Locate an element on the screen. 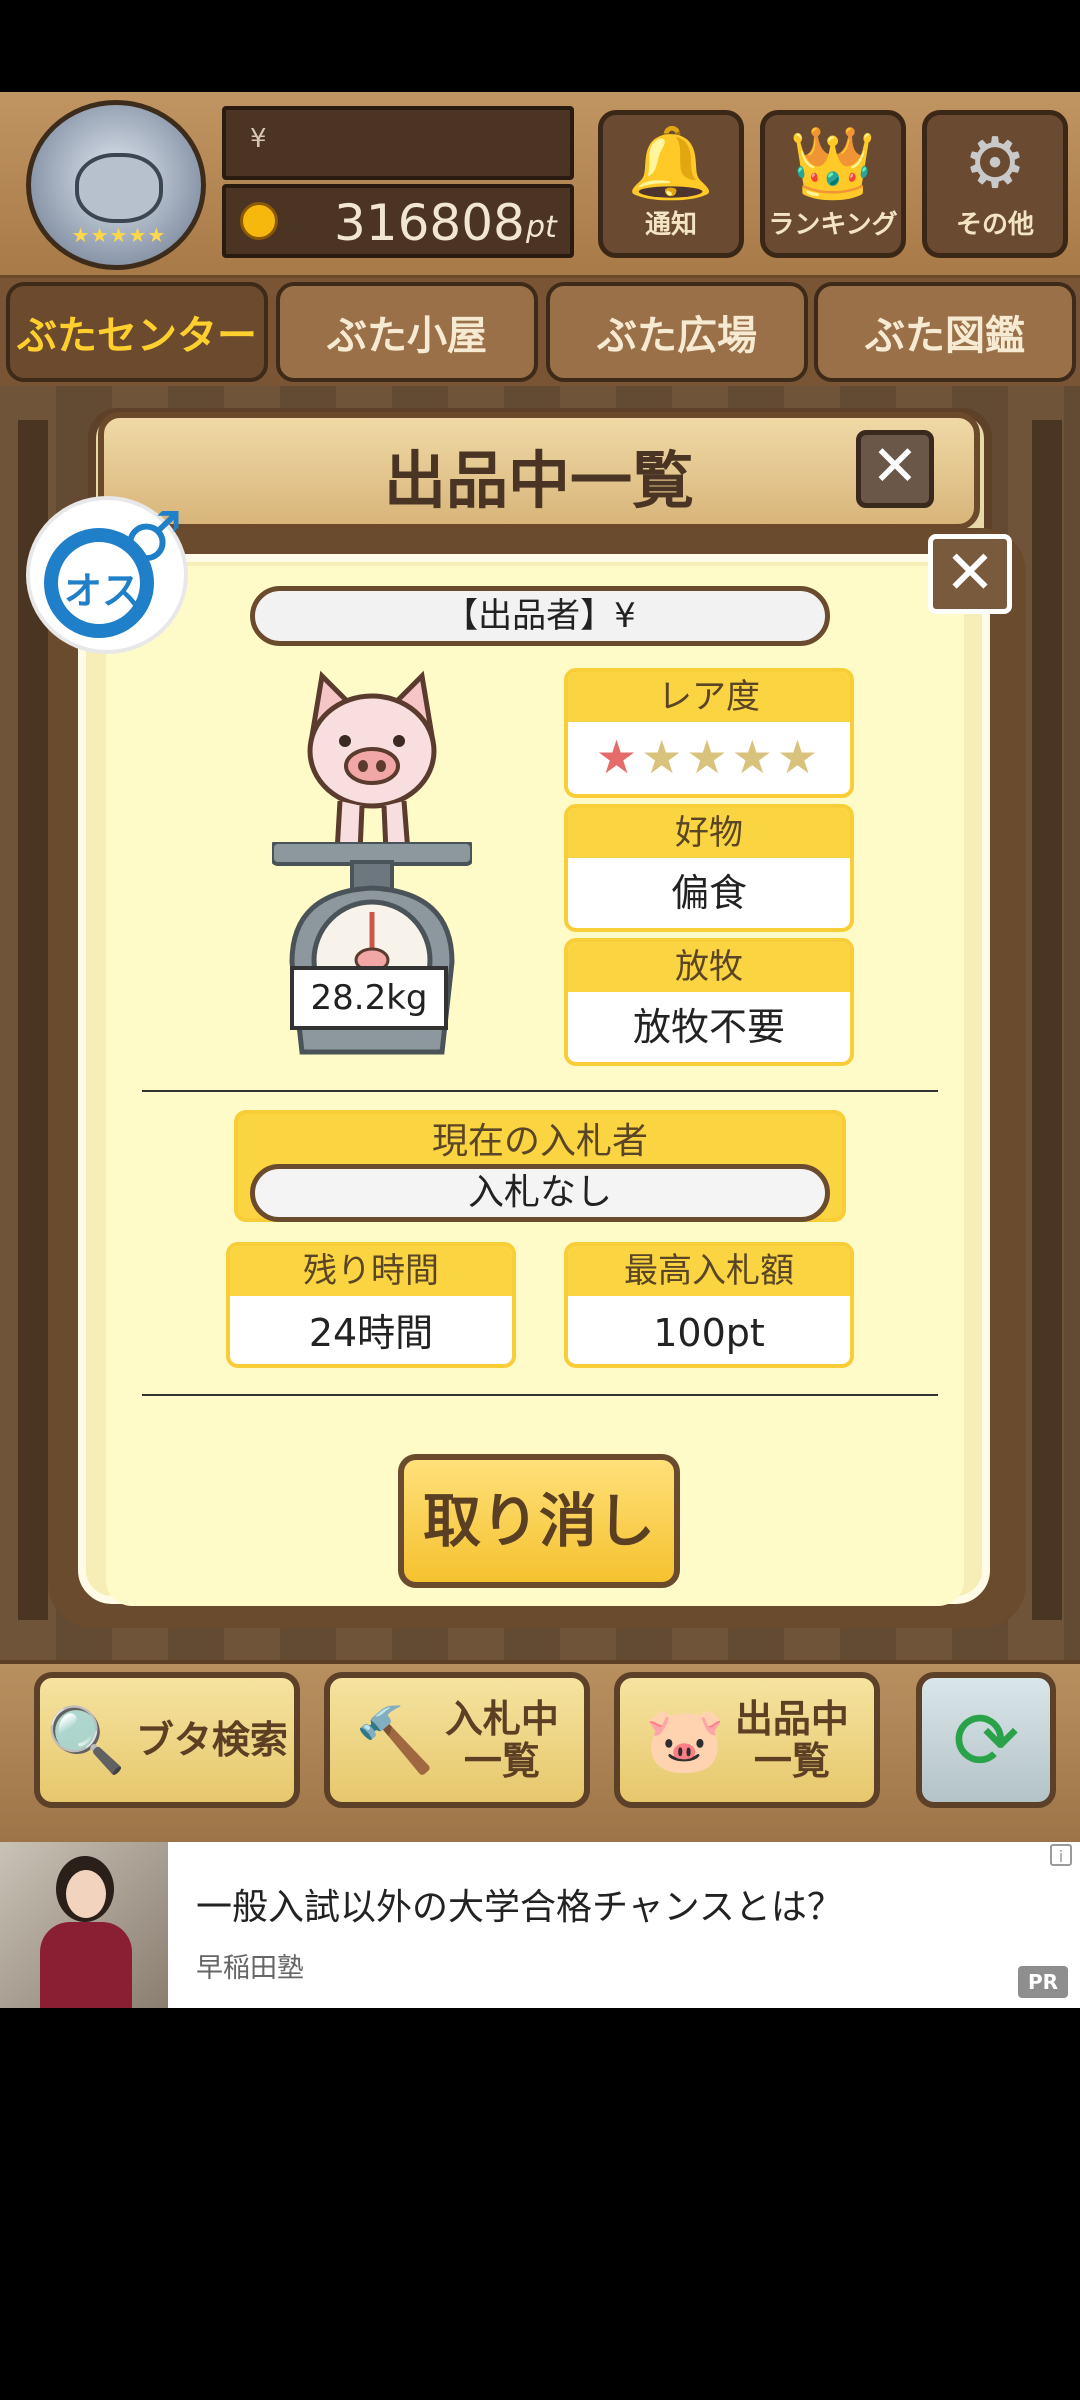  ad-person-body is located at coordinates (86, 1965).